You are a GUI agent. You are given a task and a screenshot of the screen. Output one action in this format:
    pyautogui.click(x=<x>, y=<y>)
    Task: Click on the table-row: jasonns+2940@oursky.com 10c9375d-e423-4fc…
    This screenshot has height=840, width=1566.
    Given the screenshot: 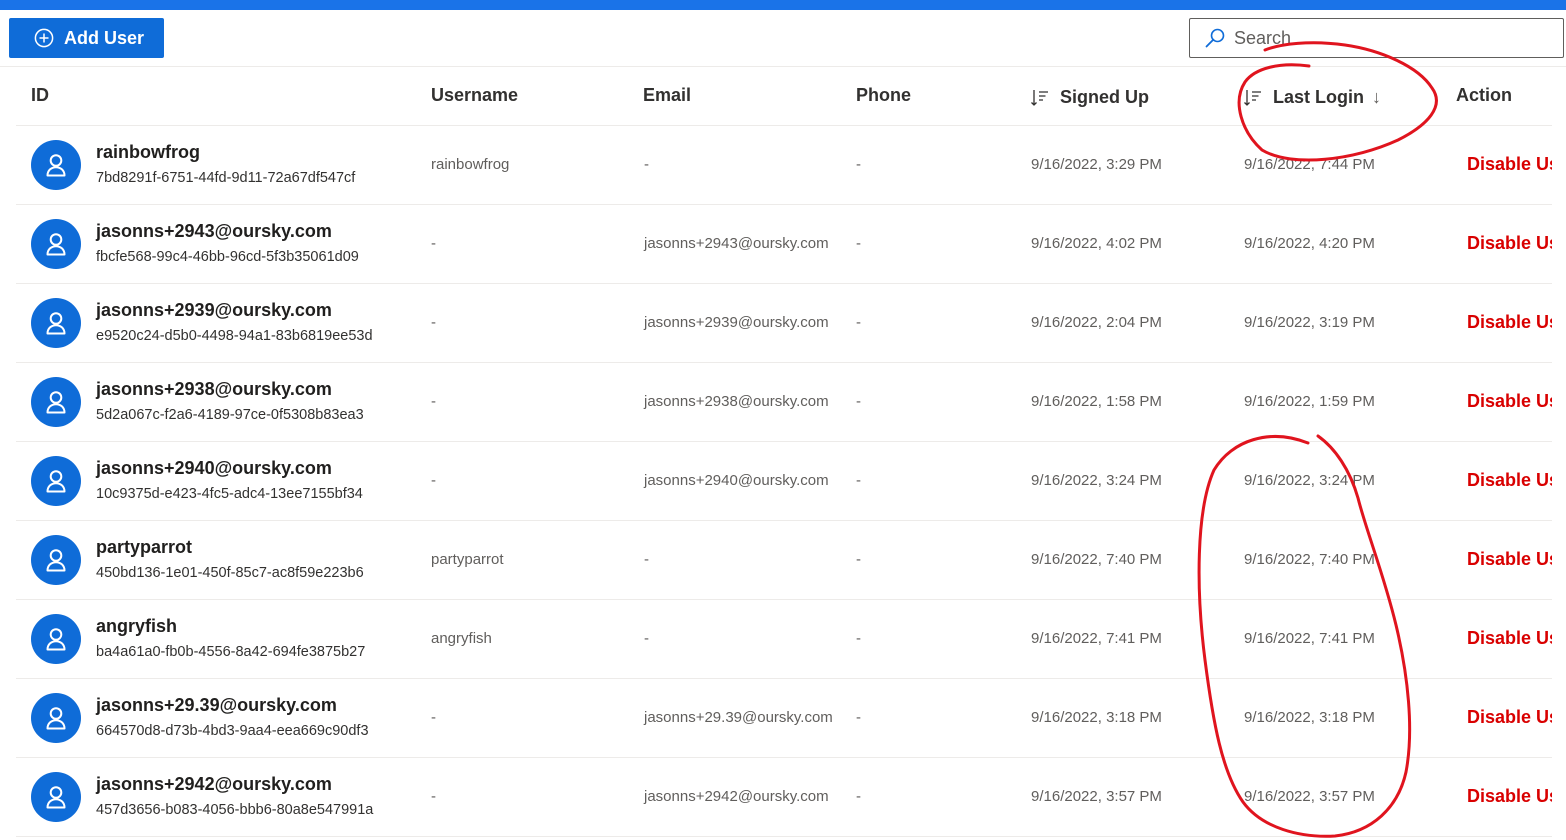 What is the action you would take?
    pyautogui.click(x=784, y=481)
    